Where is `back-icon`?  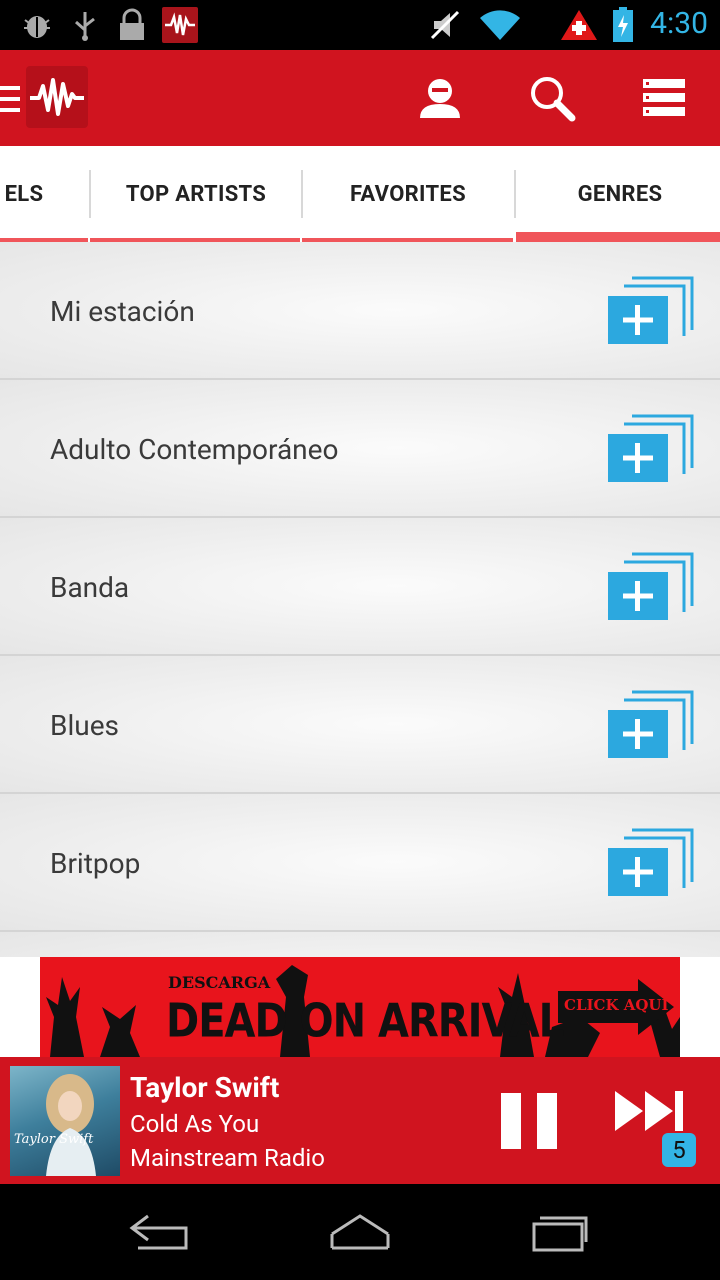 back-icon is located at coordinates (158, 1232).